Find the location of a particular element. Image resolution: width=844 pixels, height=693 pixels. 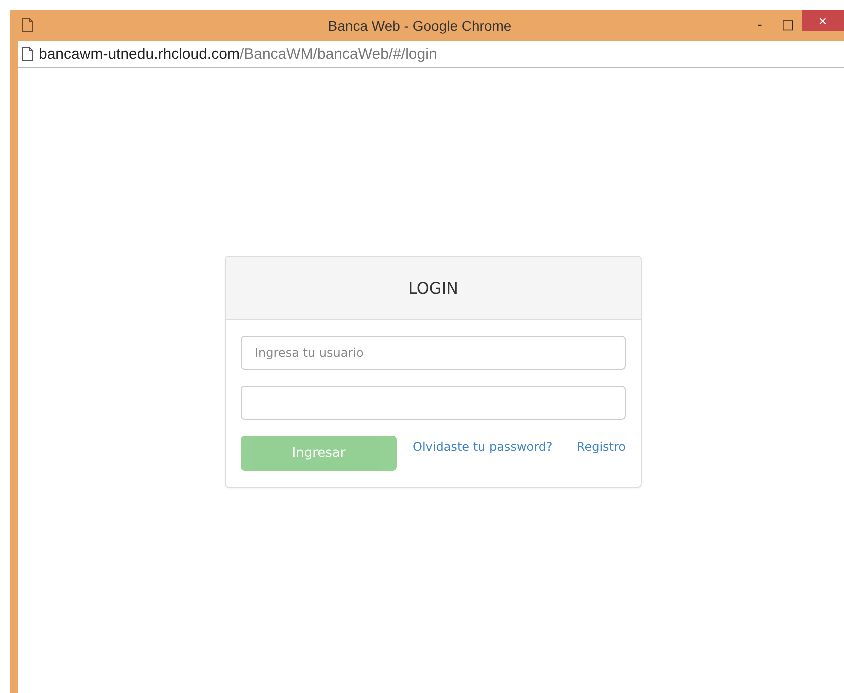

username-field: Ingresa tu usuario is located at coordinates (433, 353).